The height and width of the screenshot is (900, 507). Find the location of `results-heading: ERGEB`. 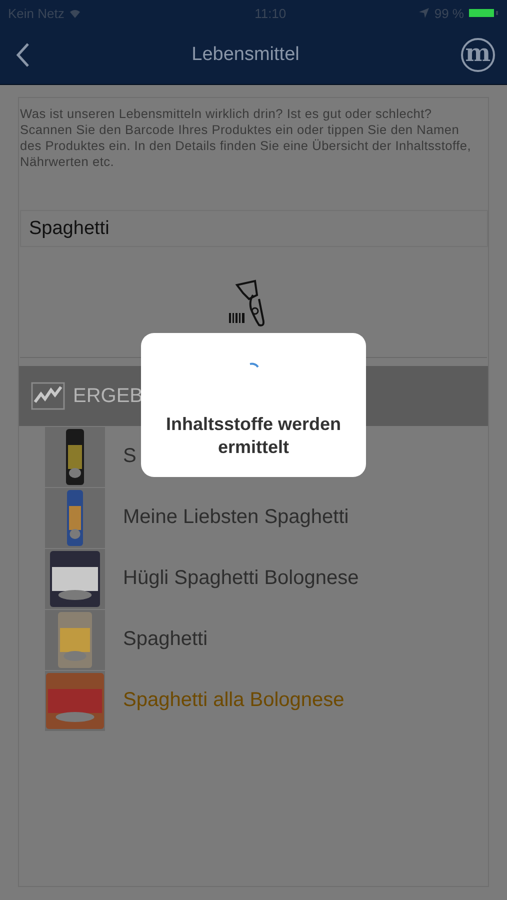

results-heading: ERGEB is located at coordinates (108, 396).